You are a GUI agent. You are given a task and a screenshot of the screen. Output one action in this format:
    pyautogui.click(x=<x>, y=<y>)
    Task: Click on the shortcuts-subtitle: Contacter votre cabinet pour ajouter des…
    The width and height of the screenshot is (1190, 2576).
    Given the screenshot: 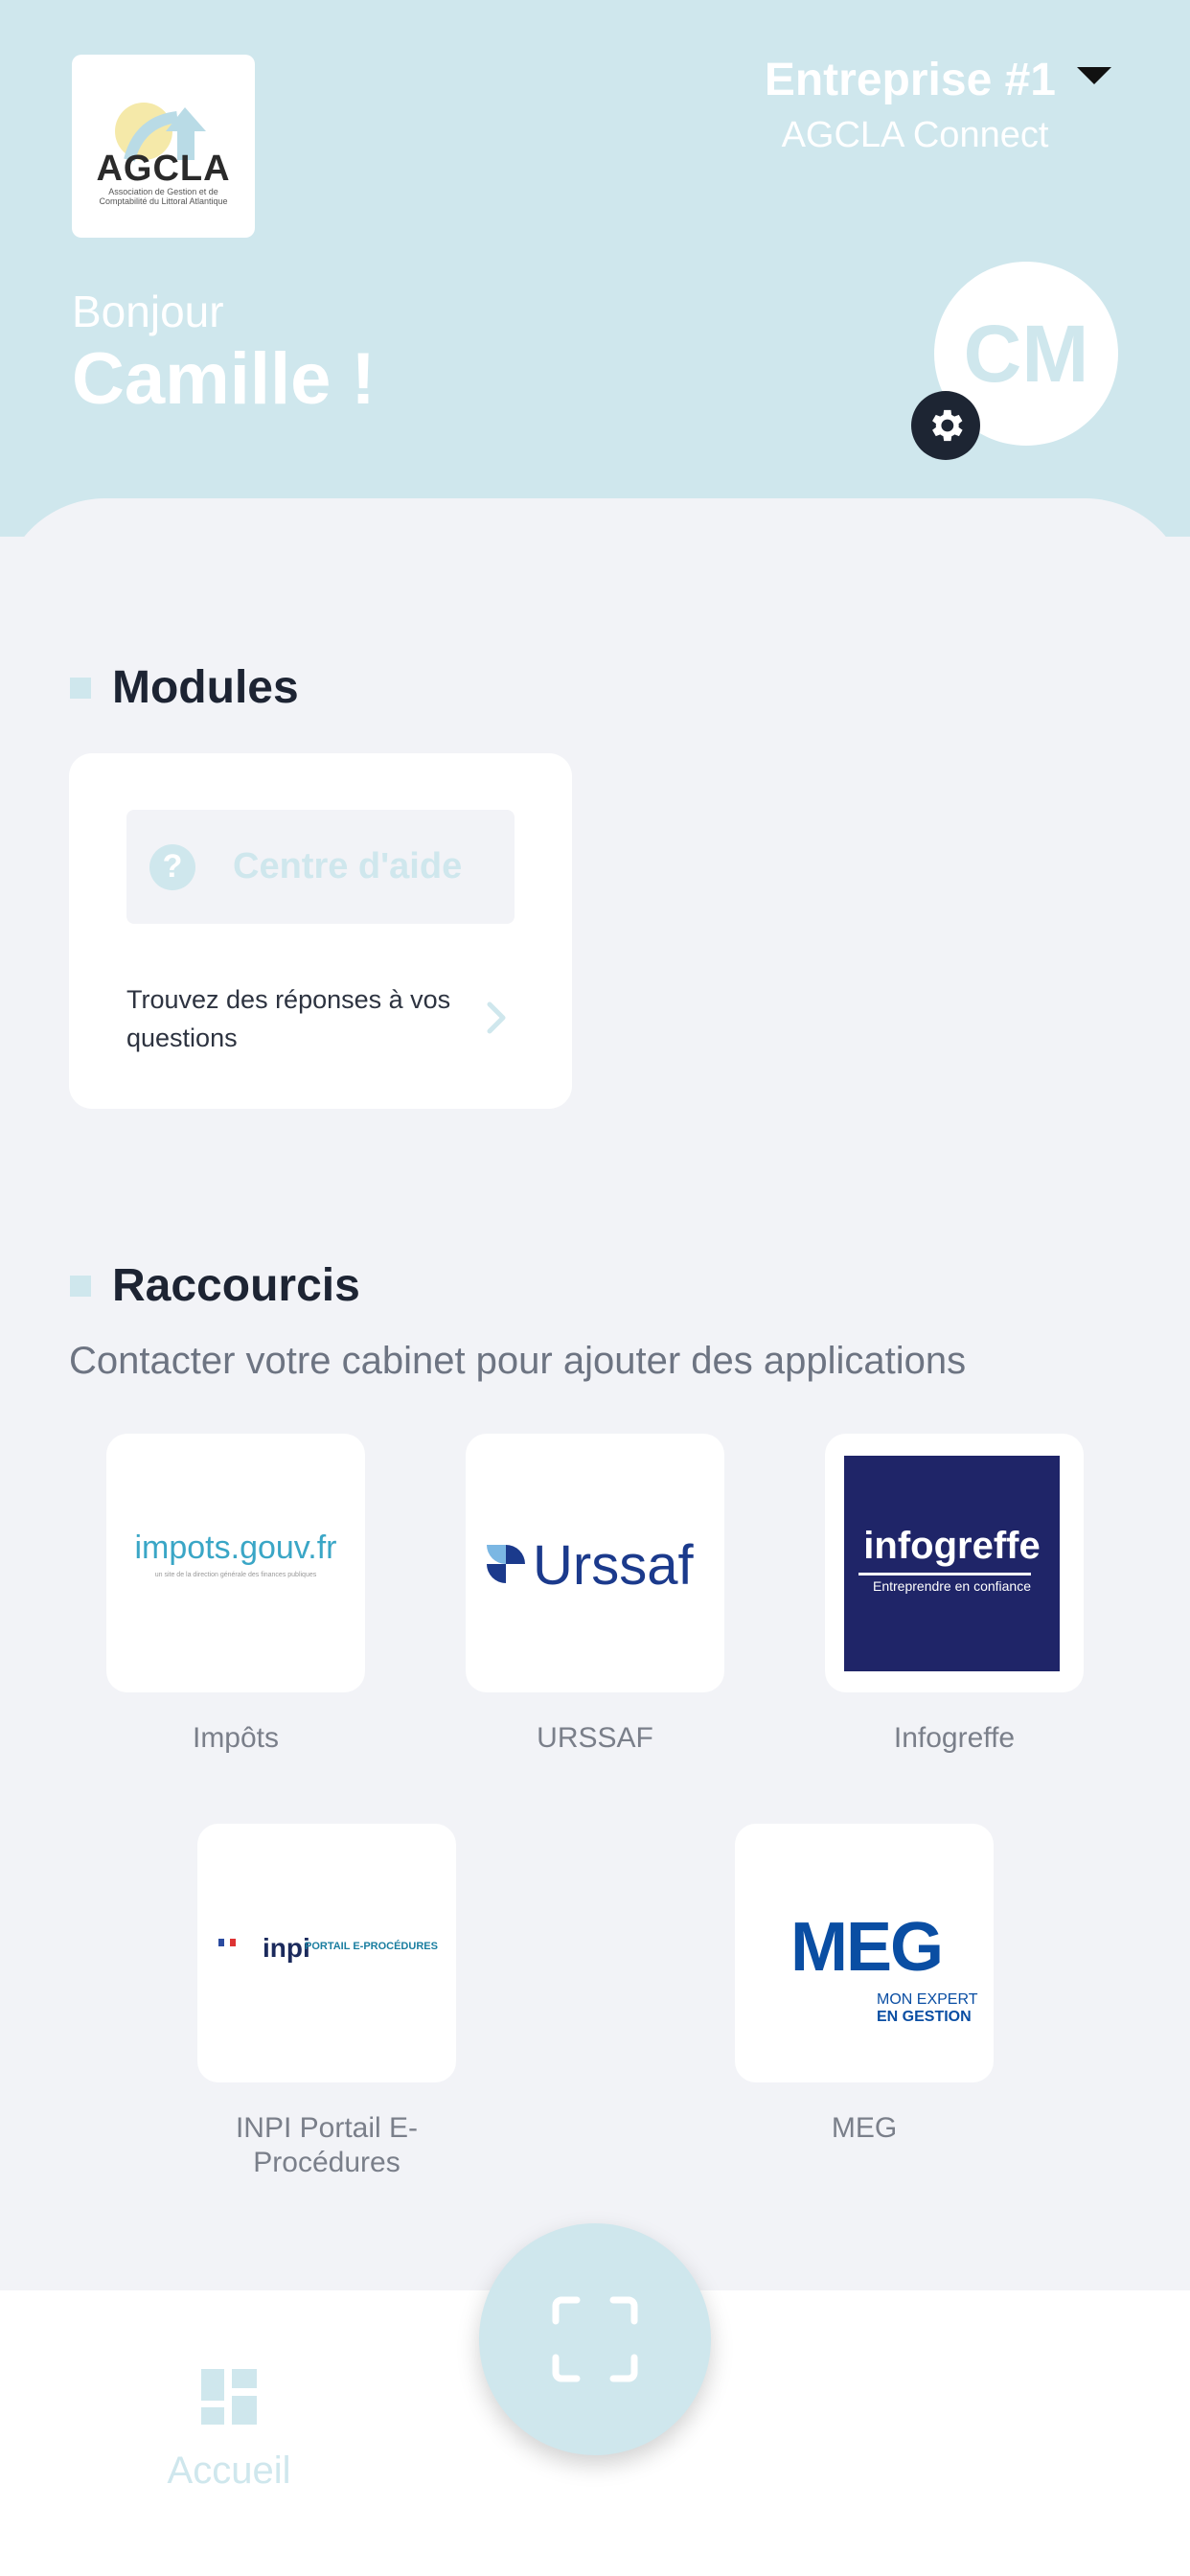 What is the action you would take?
    pyautogui.click(x=518, y=1361)
    